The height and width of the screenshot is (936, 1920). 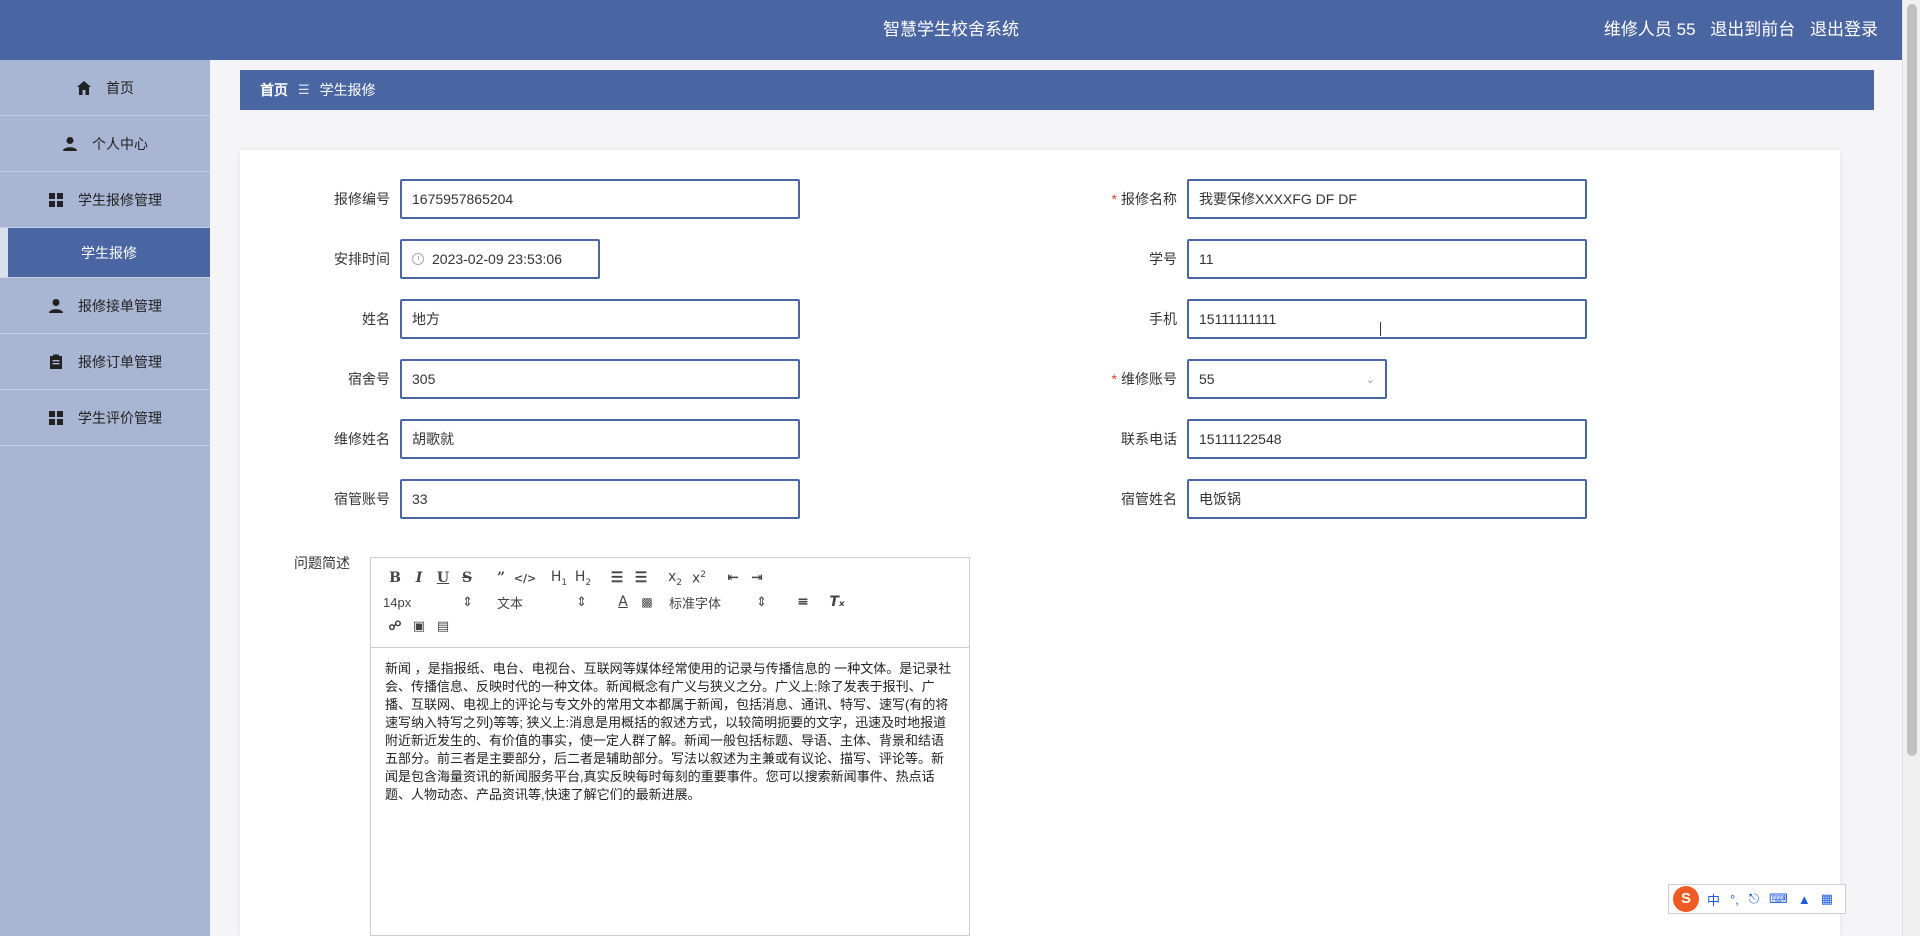 What do you see at coordinates (84, 87) in the screenshot?
I see `home-icon` at bounding box center [84, 87].